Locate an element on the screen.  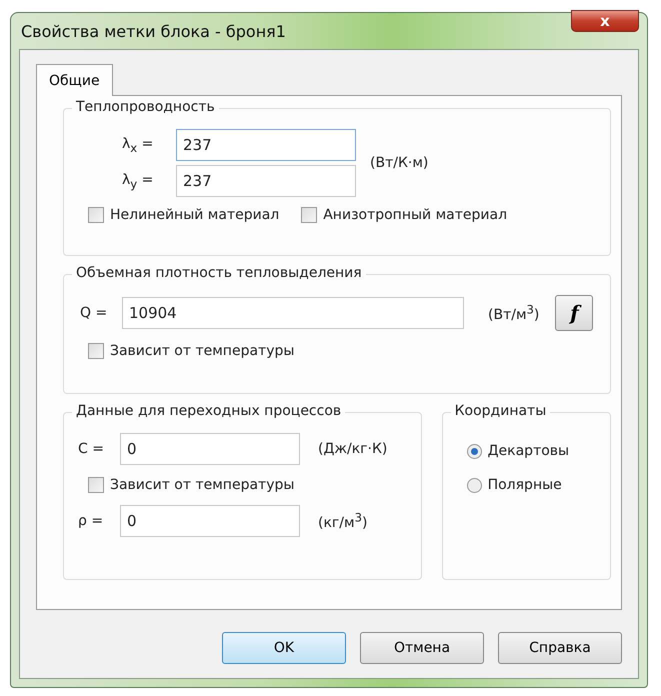
checkbox: Анизотропный материал is located at coordinates (404, 215).